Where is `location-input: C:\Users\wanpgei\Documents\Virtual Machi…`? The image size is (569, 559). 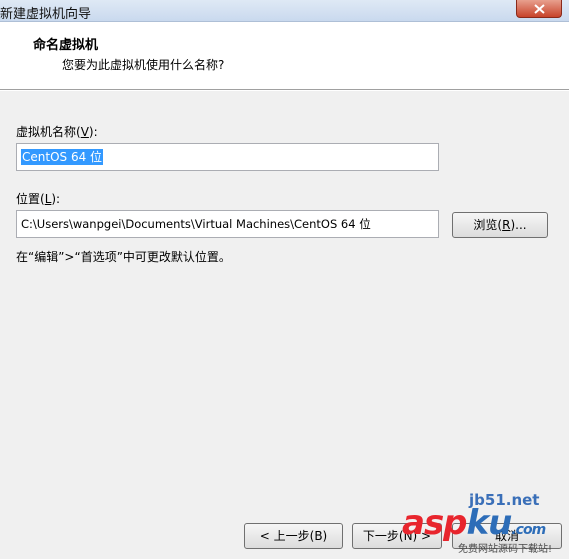
location-input: C:\Users\wanpgei\Documents\Virtual Machi… is located at coordinates (227, 224).